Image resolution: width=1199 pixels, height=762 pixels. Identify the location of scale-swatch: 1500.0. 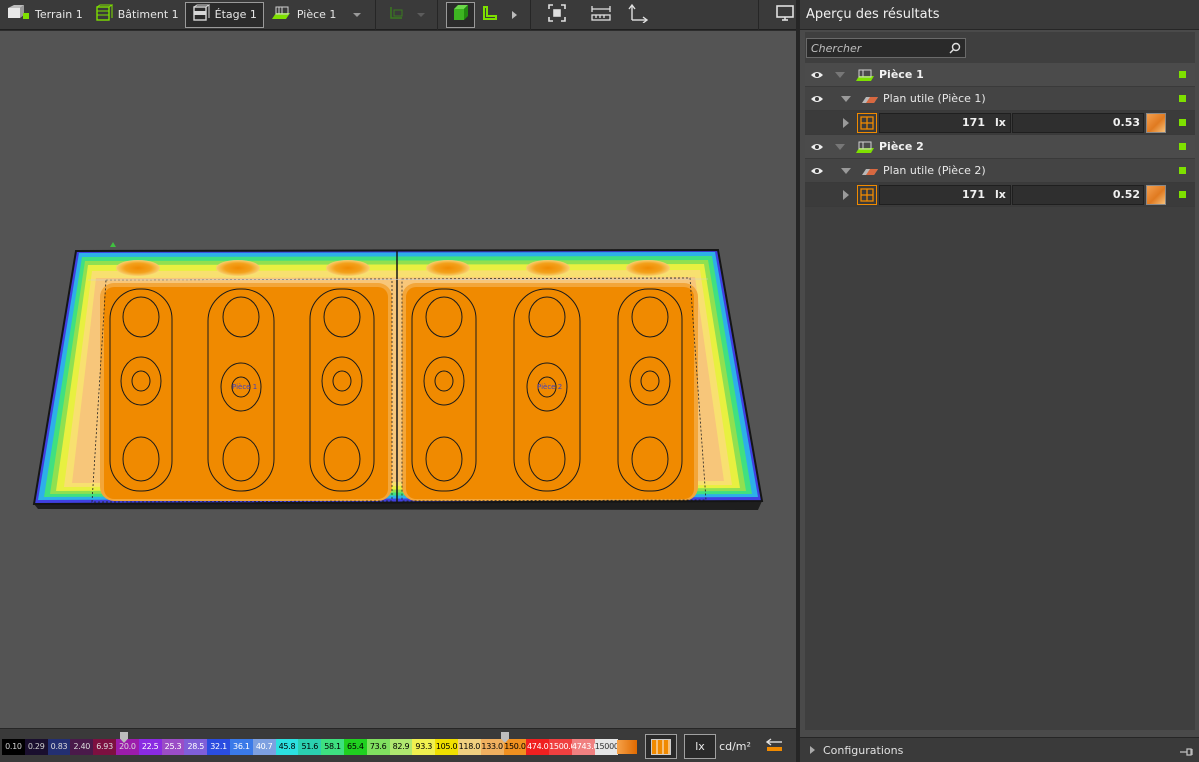
(560, 747).